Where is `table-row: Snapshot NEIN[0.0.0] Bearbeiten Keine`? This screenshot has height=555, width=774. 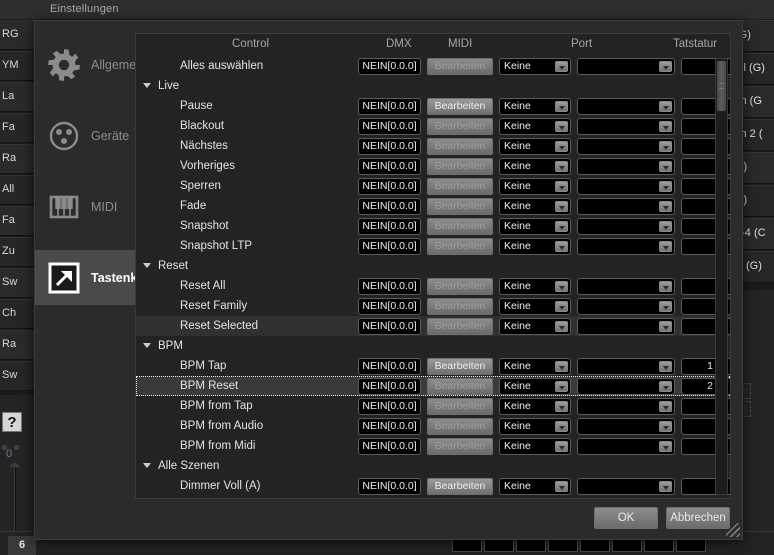
table-row: Snapshot NEIN[0.0.0] Bearbeiten Keine is located at coordinates (433, 226).